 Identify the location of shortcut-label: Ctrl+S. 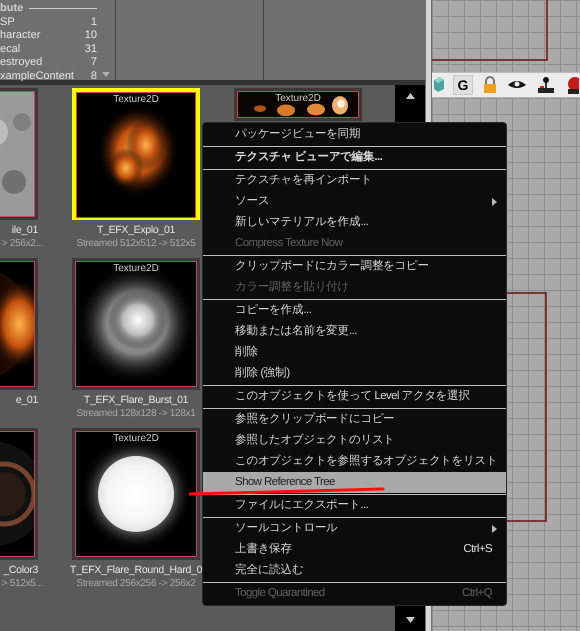
(477, 549).